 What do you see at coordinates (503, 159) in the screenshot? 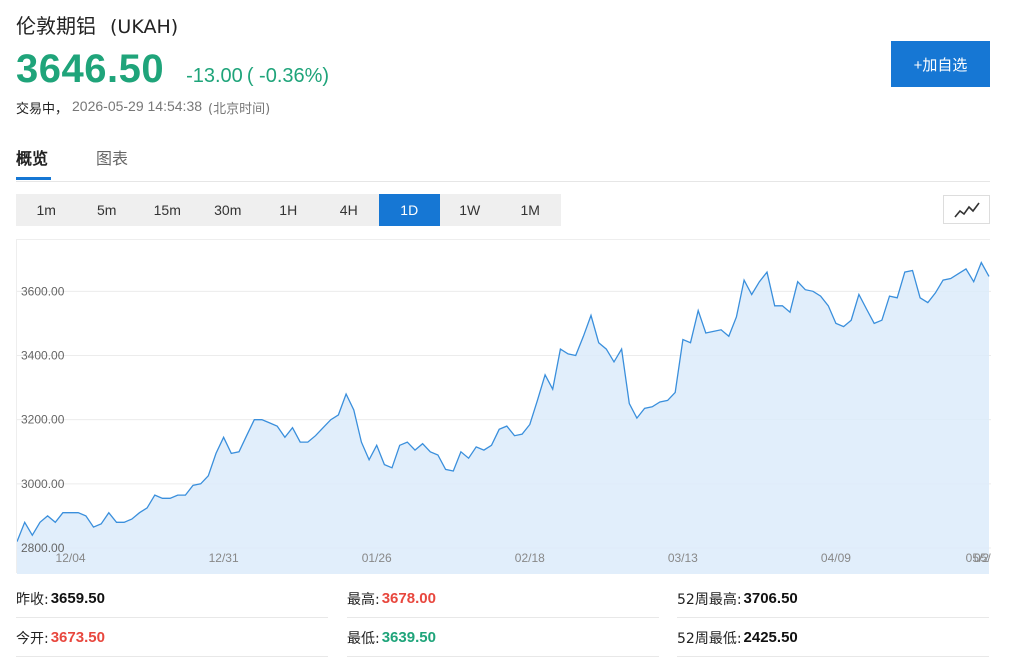
I see `tab-bar: 概览 图表` at bounding box center [503, 159].